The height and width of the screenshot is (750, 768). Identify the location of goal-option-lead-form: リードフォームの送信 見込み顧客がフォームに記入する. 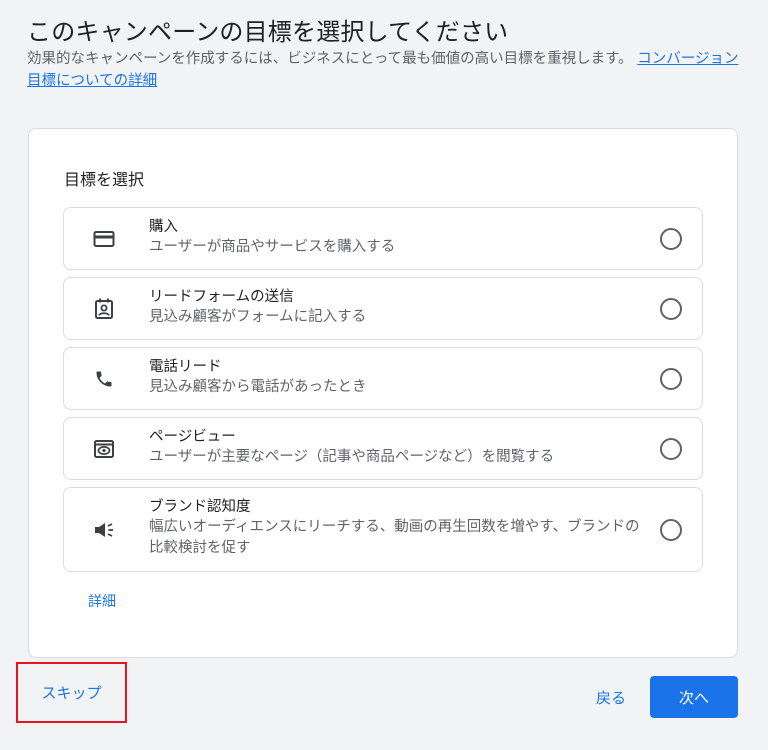
(383, 308).